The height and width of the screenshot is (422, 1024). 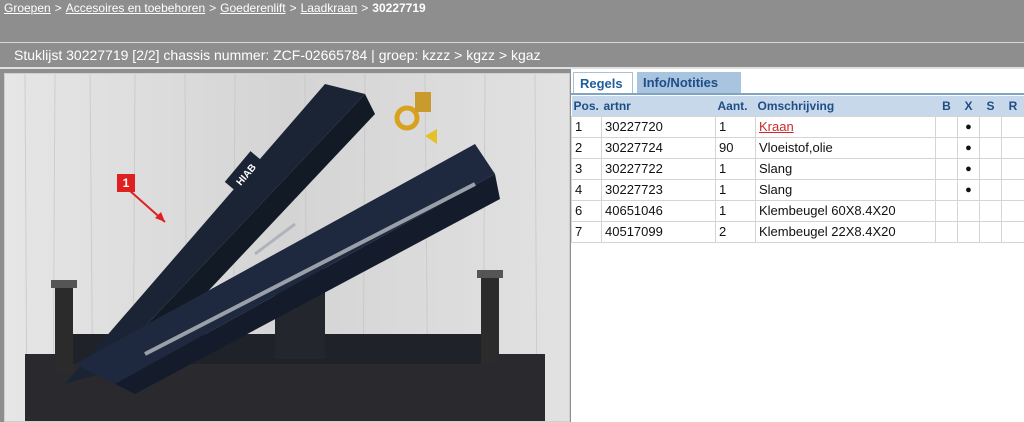 I want to click on col-header-pos: Pos., so click(x=586, y=106).